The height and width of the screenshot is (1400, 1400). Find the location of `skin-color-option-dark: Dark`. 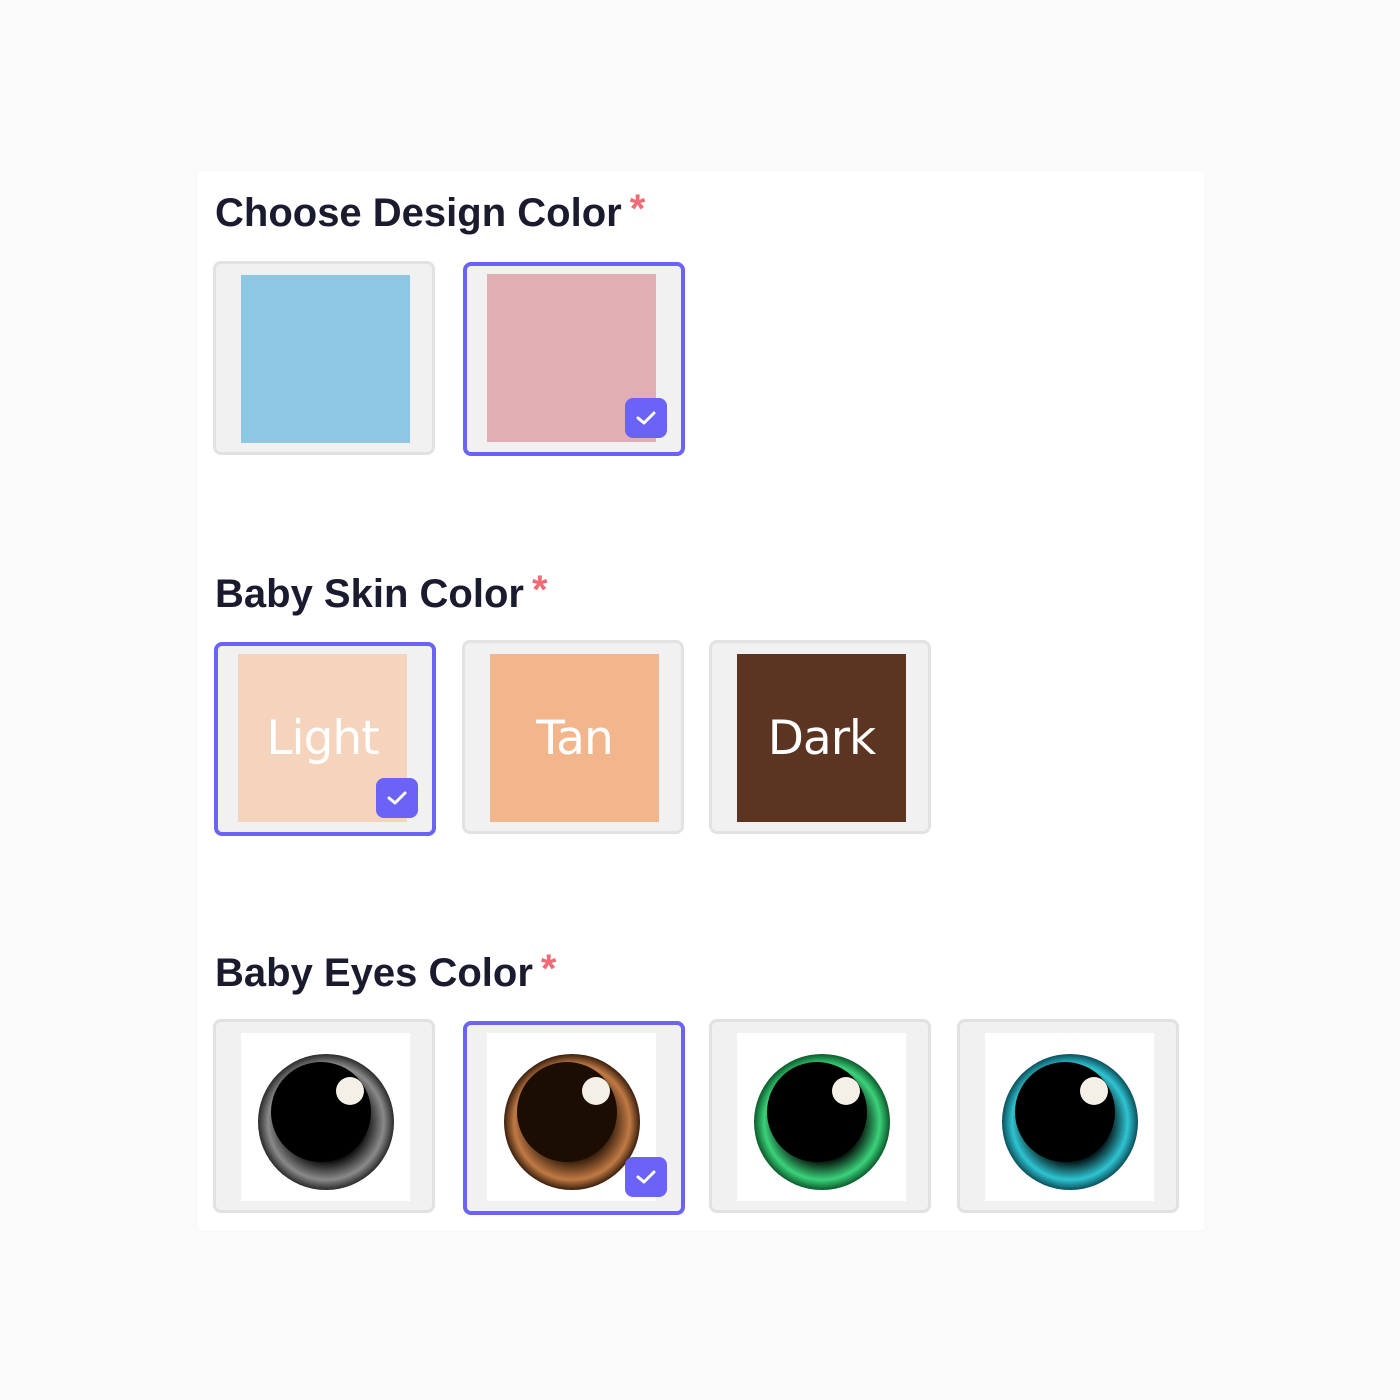

skin-color-option-dark: Dark is located at coordinates (820, 737).